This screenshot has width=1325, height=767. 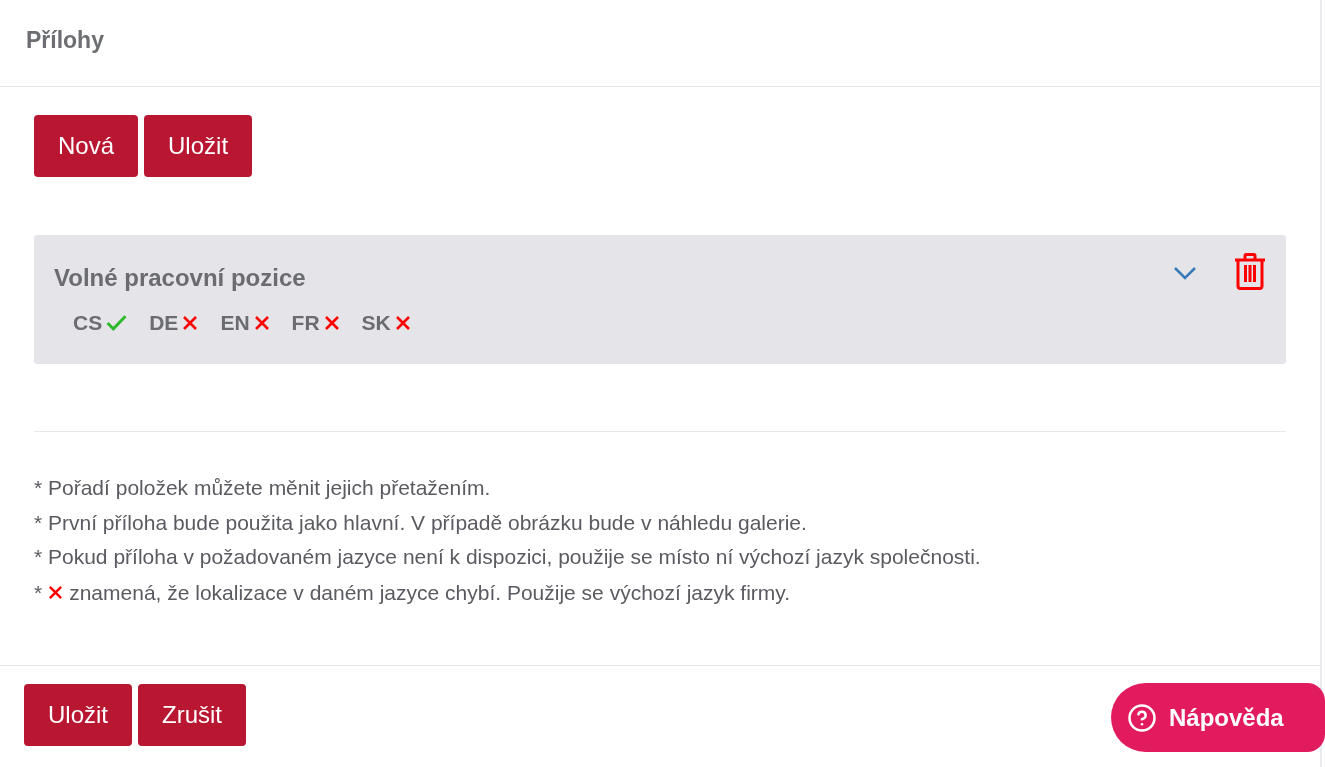 I want to click on attachment-title: Volné pracovní pozice, so click(x=180, y=278).